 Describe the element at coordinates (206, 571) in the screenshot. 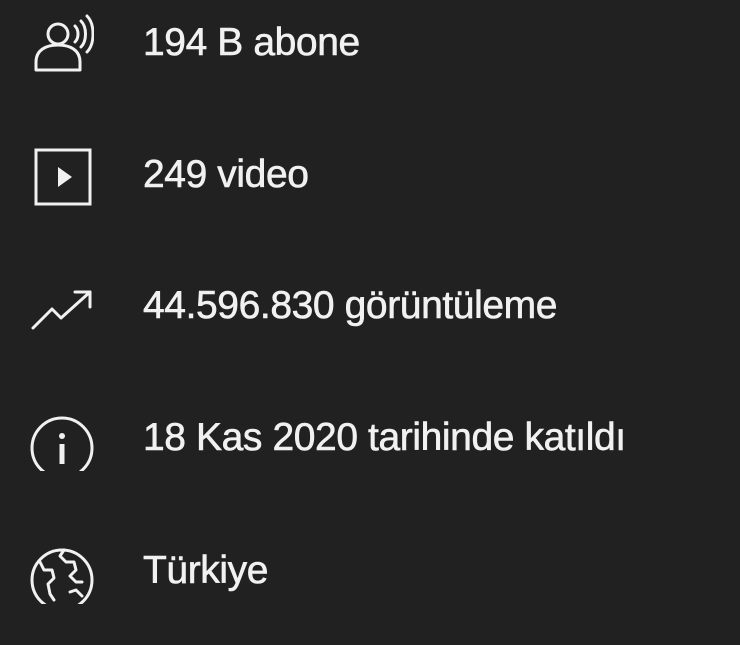

I see `country: Türkiye` at that location.